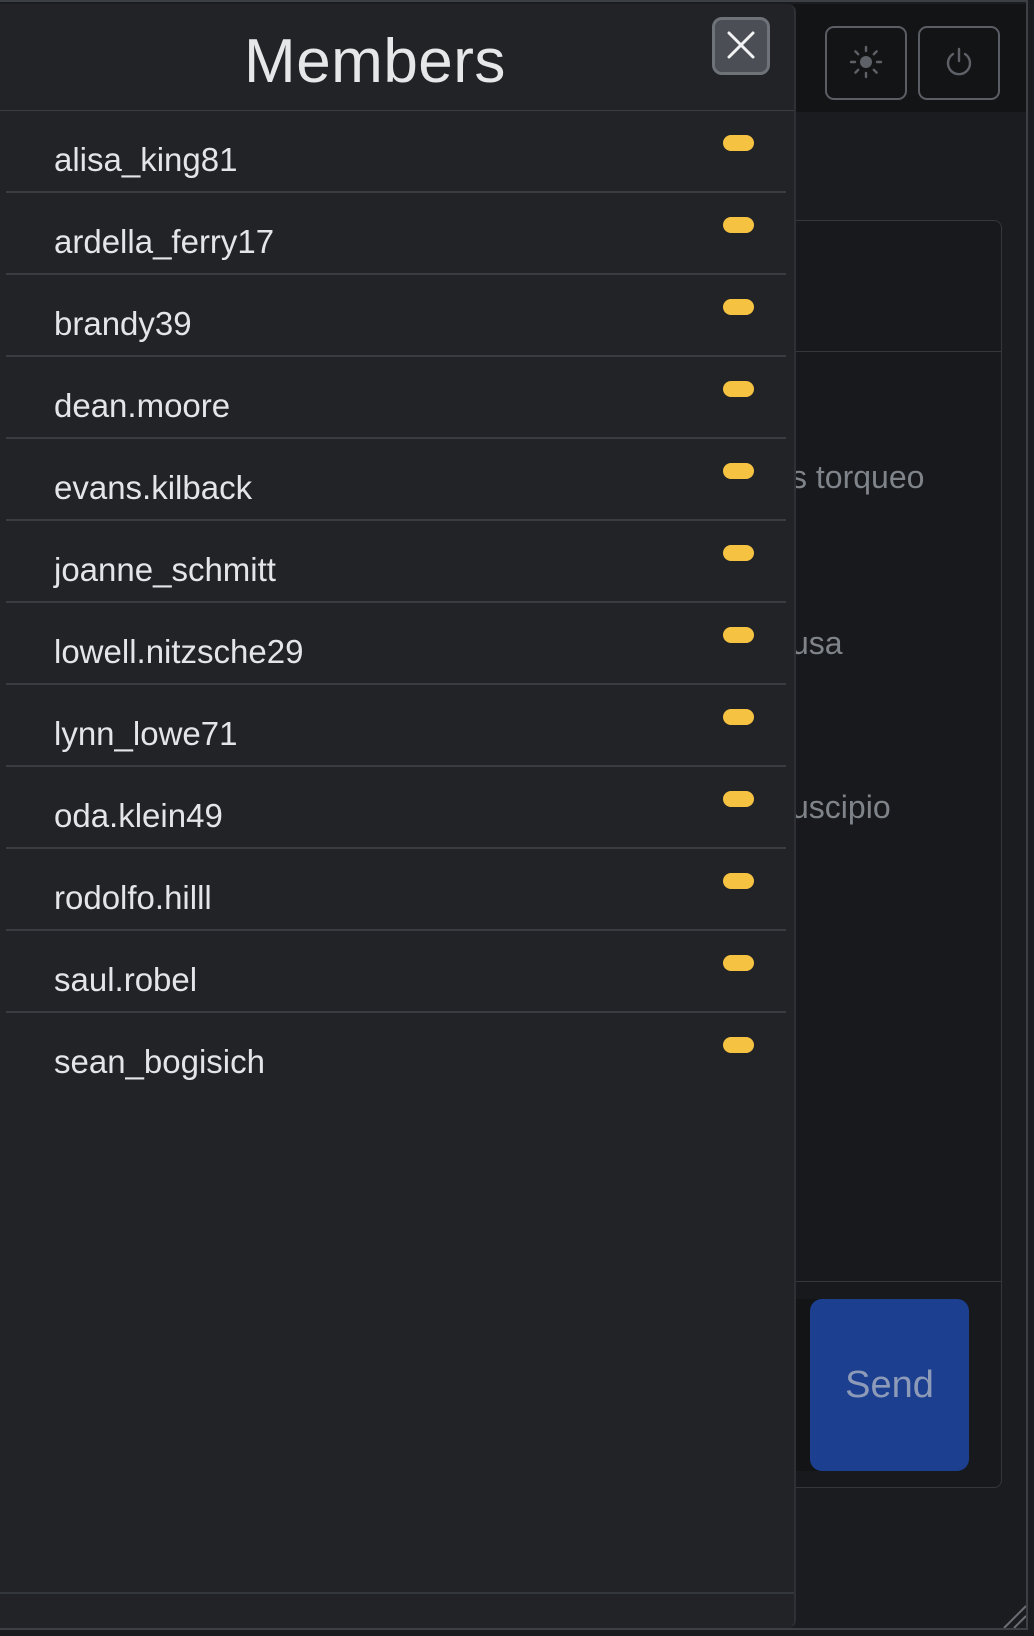 This screenshot has height=1636, width=1034. Describe the element at coordinates (146, 159) in the screenshot. I see `member-username: alisa_king81` at that location.